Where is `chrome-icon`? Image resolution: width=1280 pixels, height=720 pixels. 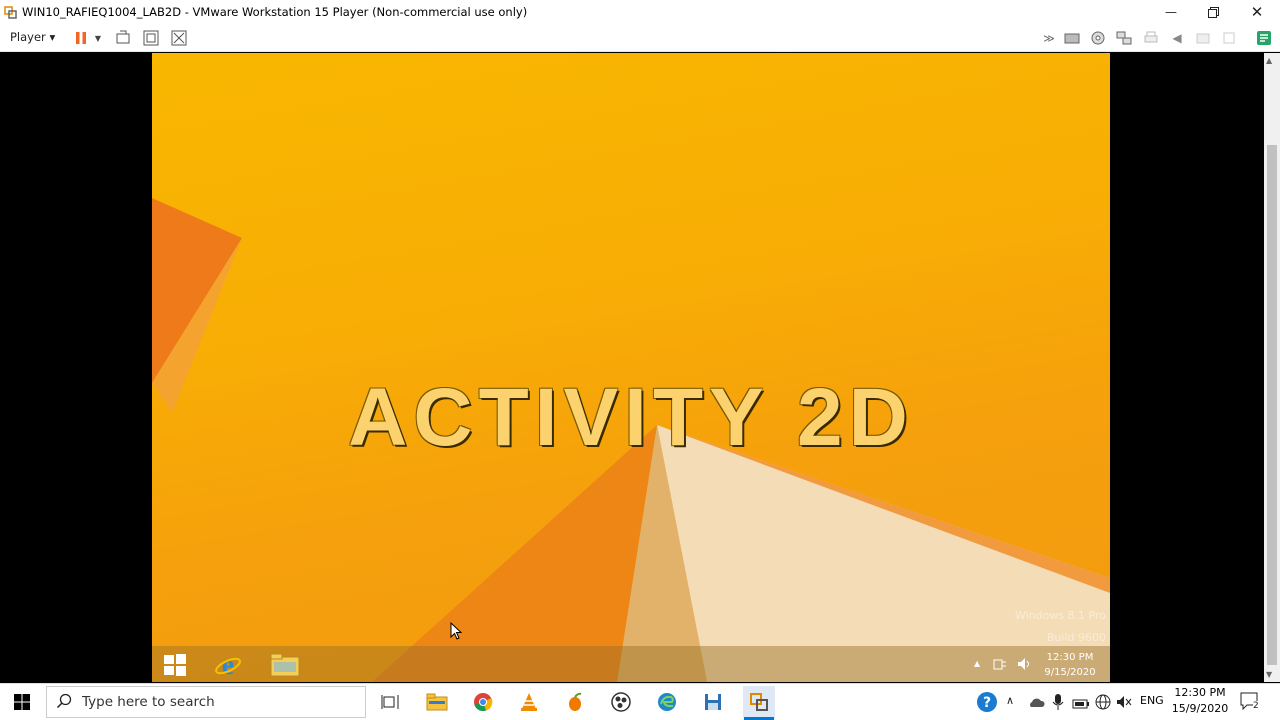 chrome-icon is located at coordinates (483, 702).